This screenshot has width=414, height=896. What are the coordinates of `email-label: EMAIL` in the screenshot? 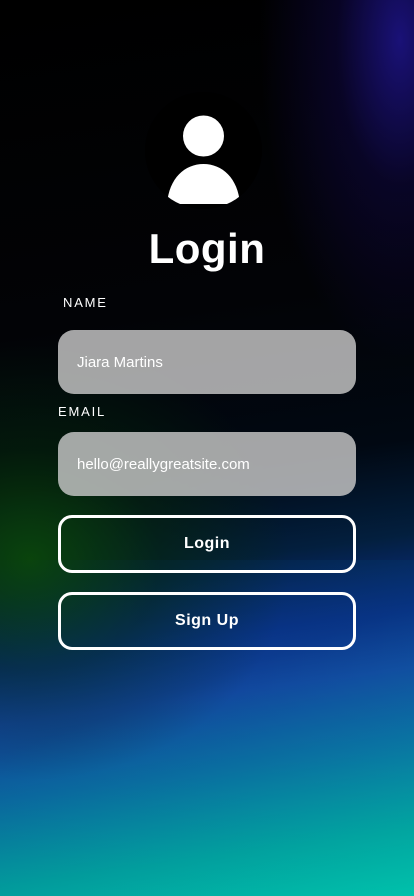 It's located at (82, 411).